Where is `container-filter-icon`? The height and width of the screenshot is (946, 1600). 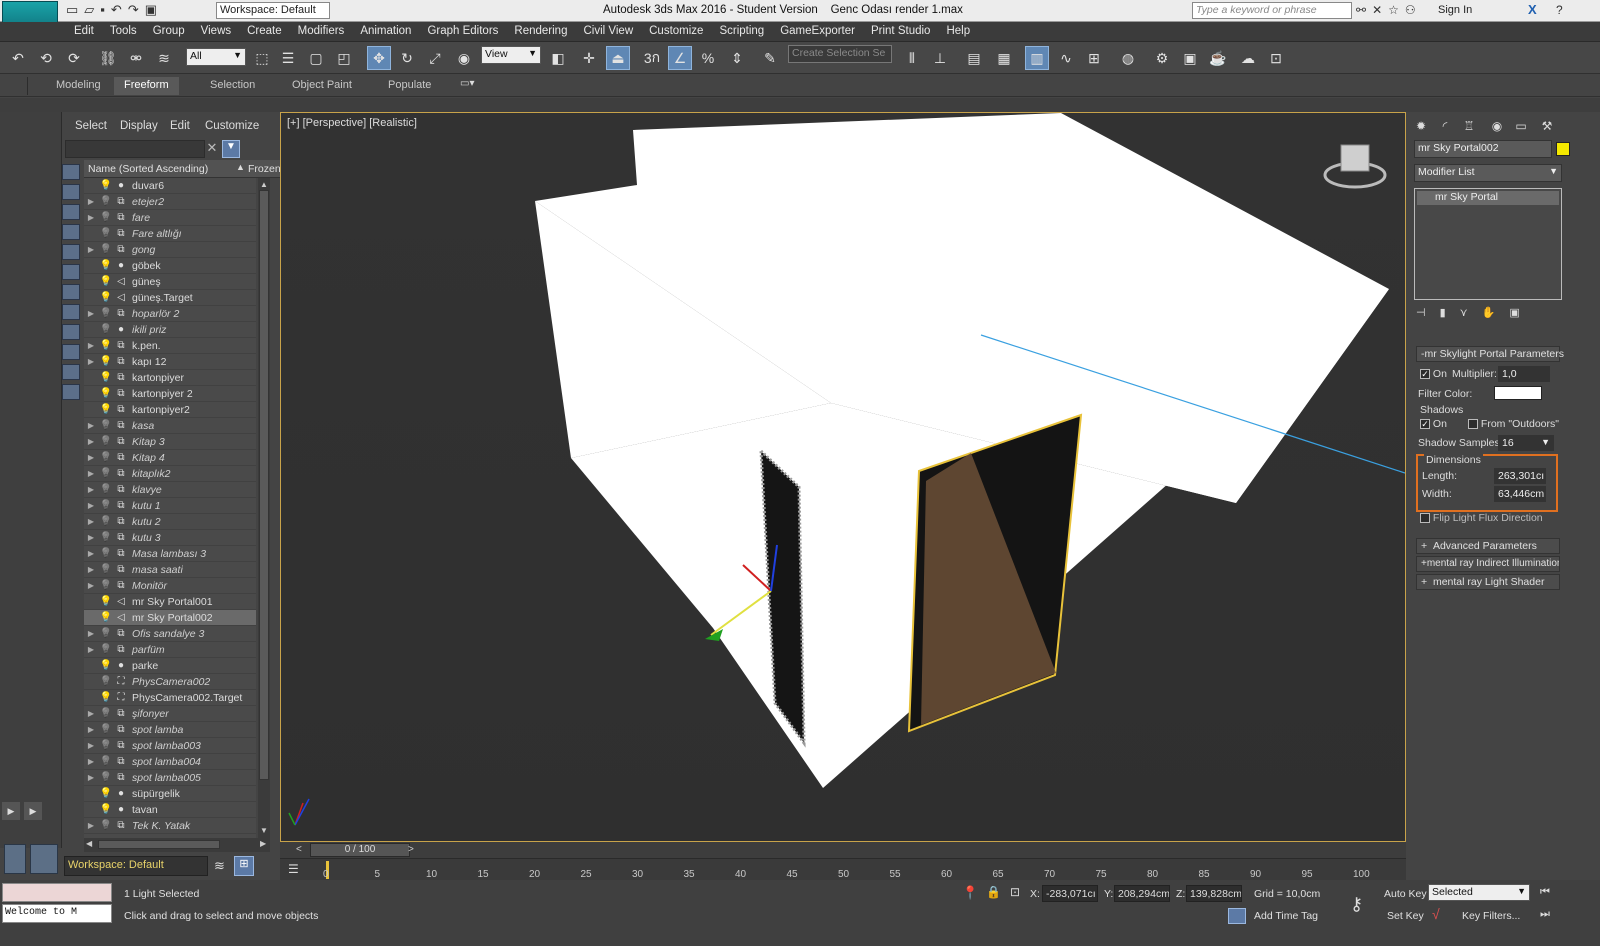 container-filter-icon is located at coordinates (71, 352).